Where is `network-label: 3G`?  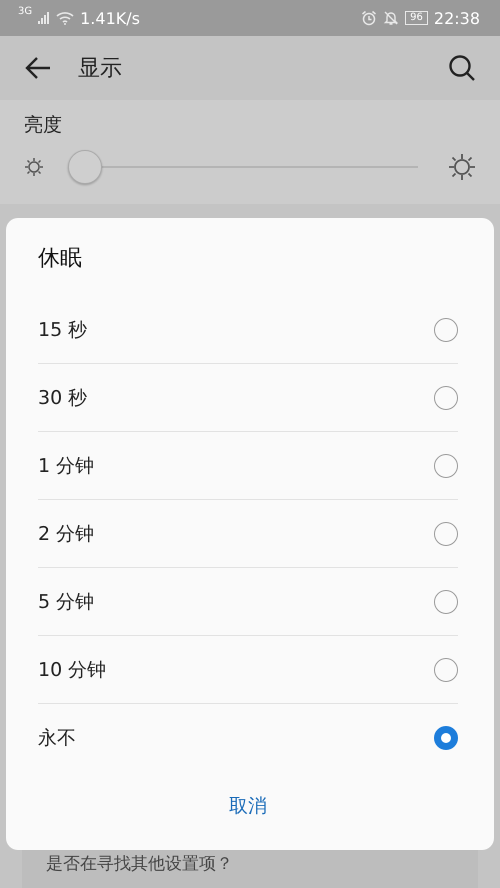 network-label: 3G is located at coordinates (25, 11).